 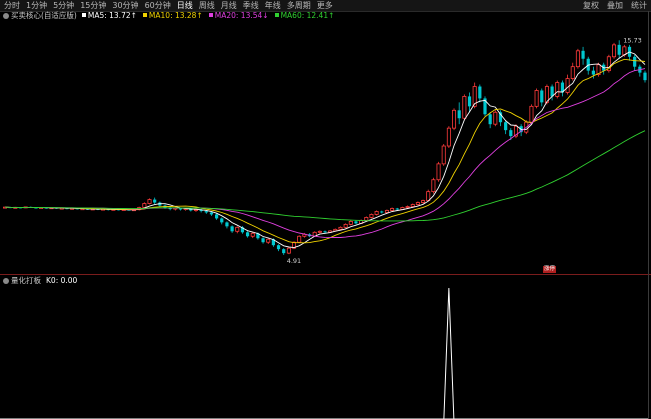 I want to click on timeframe-tab: 月线, so click(x=229, y=5).